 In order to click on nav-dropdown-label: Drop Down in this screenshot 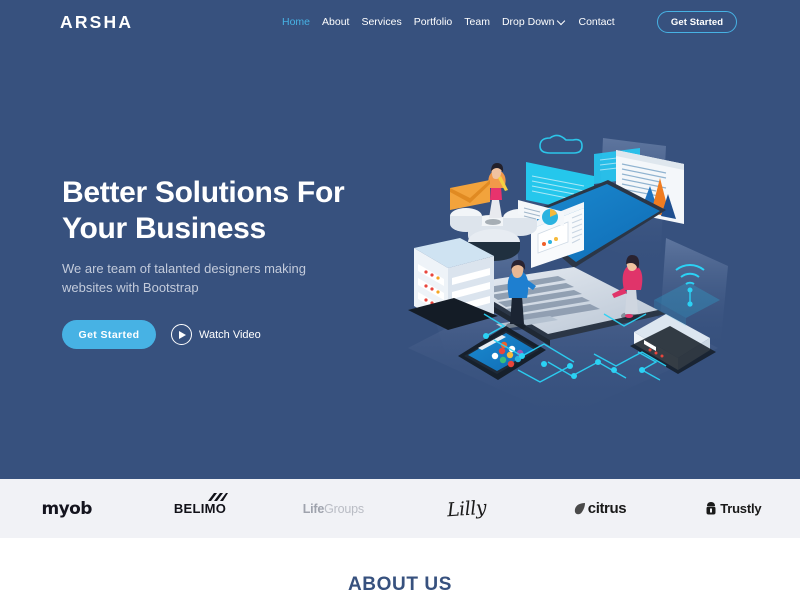, I will do `click(528, 22)`.